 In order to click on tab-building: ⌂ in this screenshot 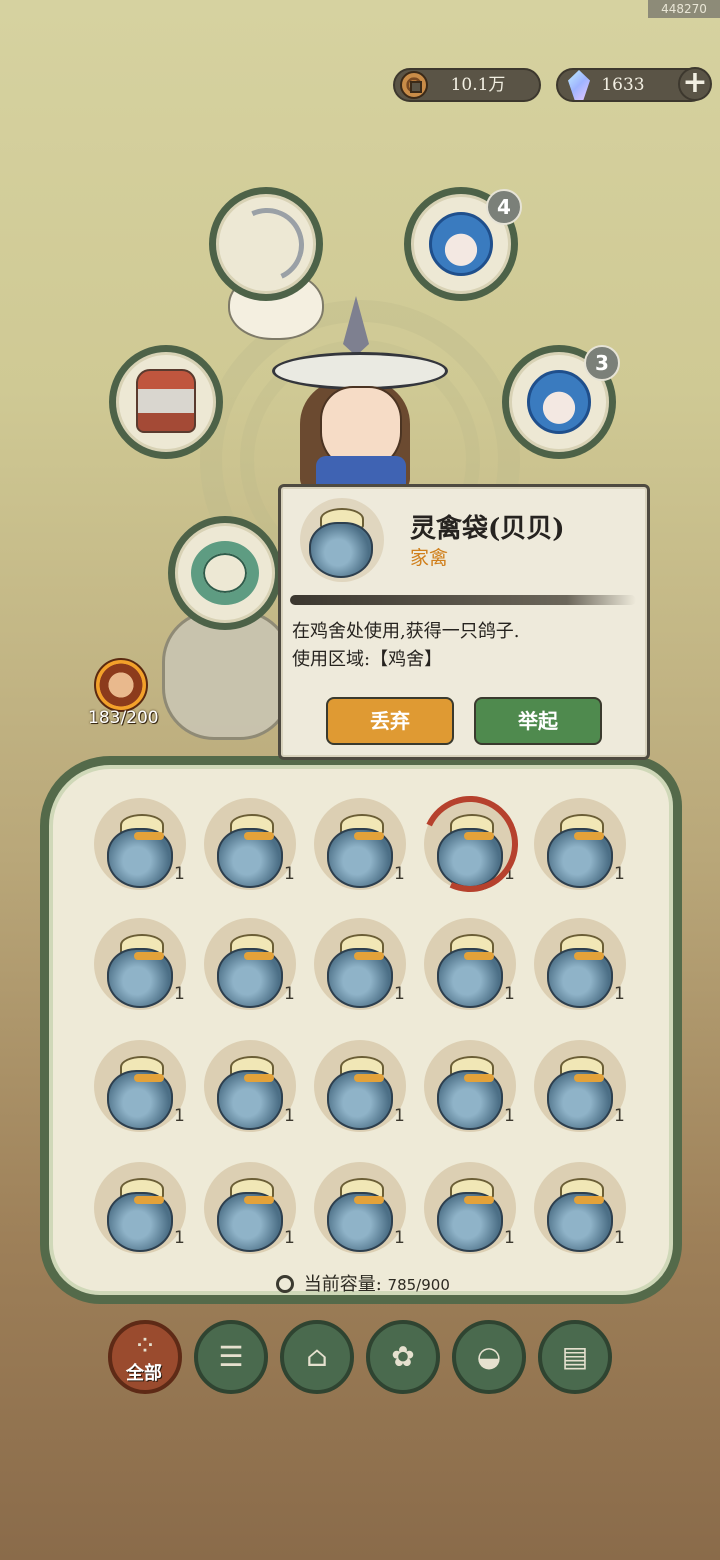, I will do `click(317, 1357)`.